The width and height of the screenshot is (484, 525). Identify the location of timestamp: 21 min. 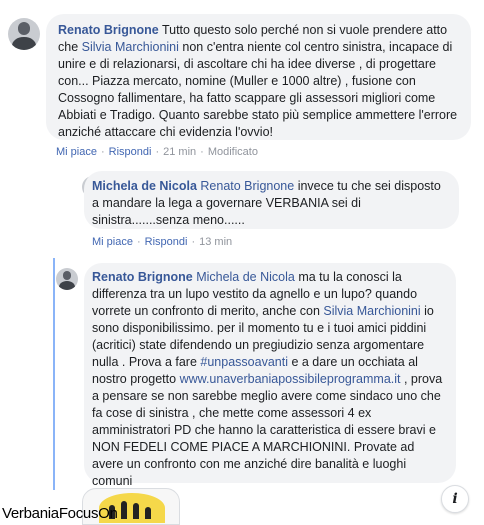
(179, 152).